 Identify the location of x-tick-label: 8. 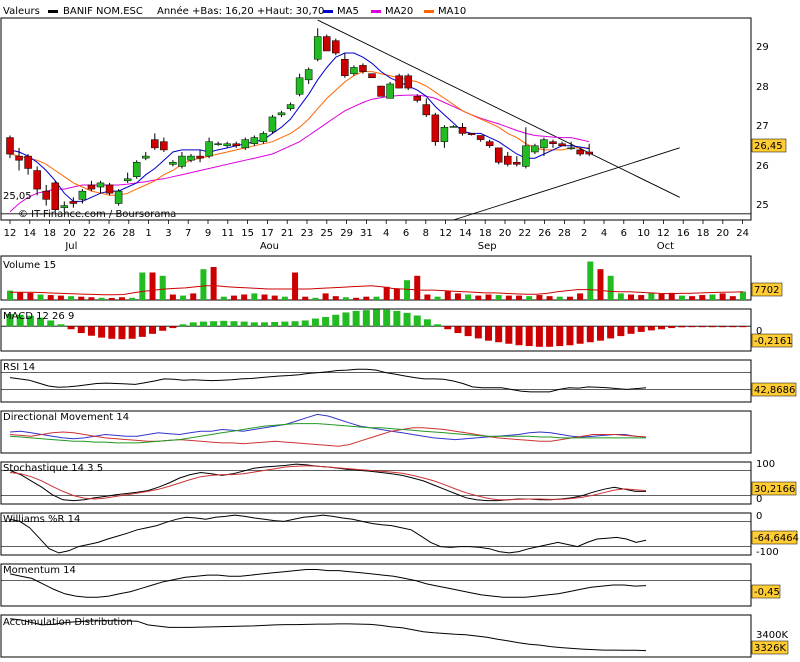
(426, 233).